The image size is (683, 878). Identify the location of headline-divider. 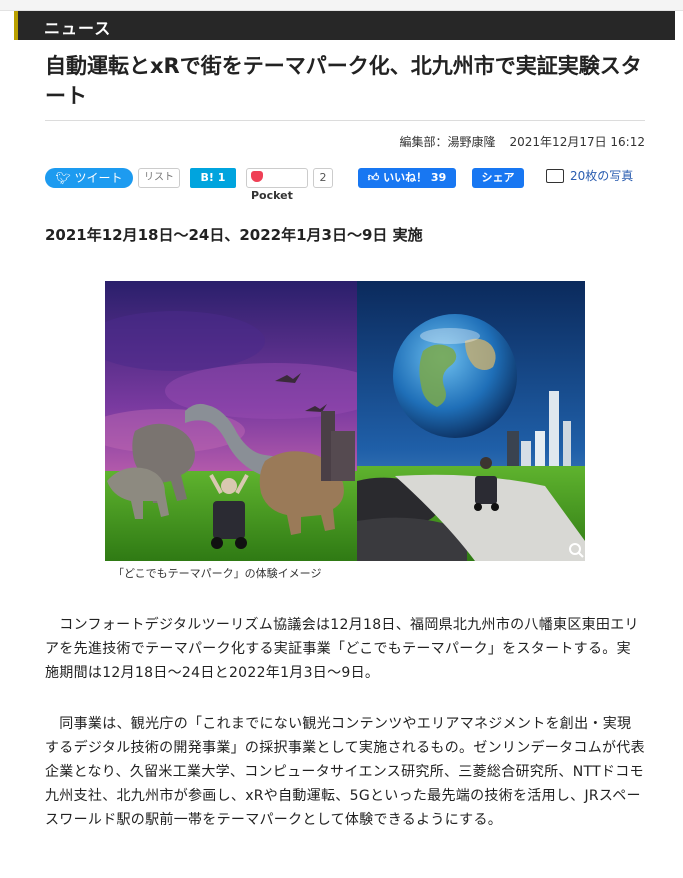
(345, 120).